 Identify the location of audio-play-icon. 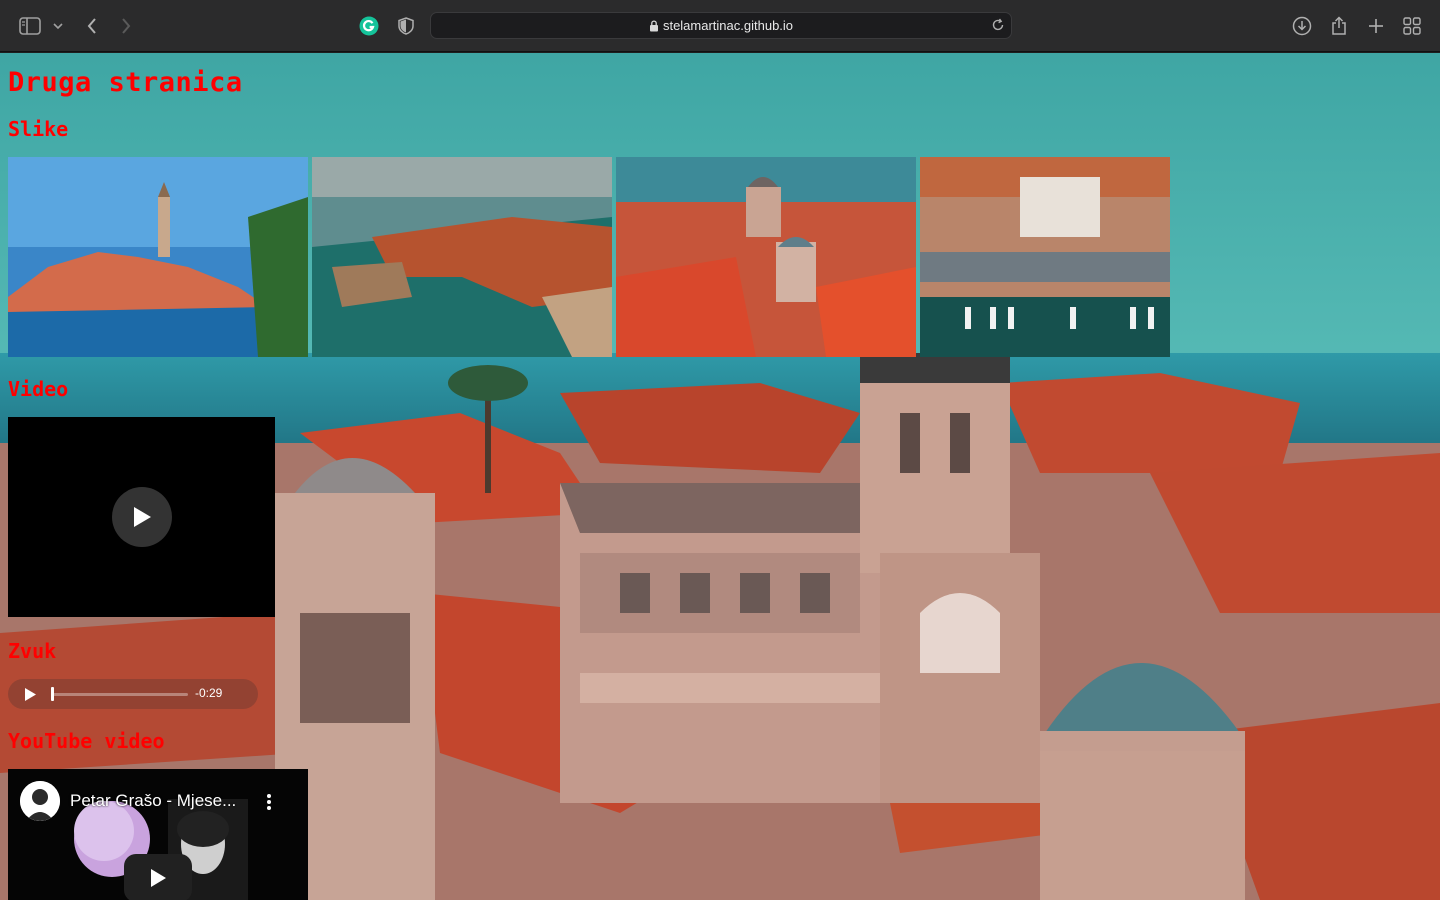
(30, 694).